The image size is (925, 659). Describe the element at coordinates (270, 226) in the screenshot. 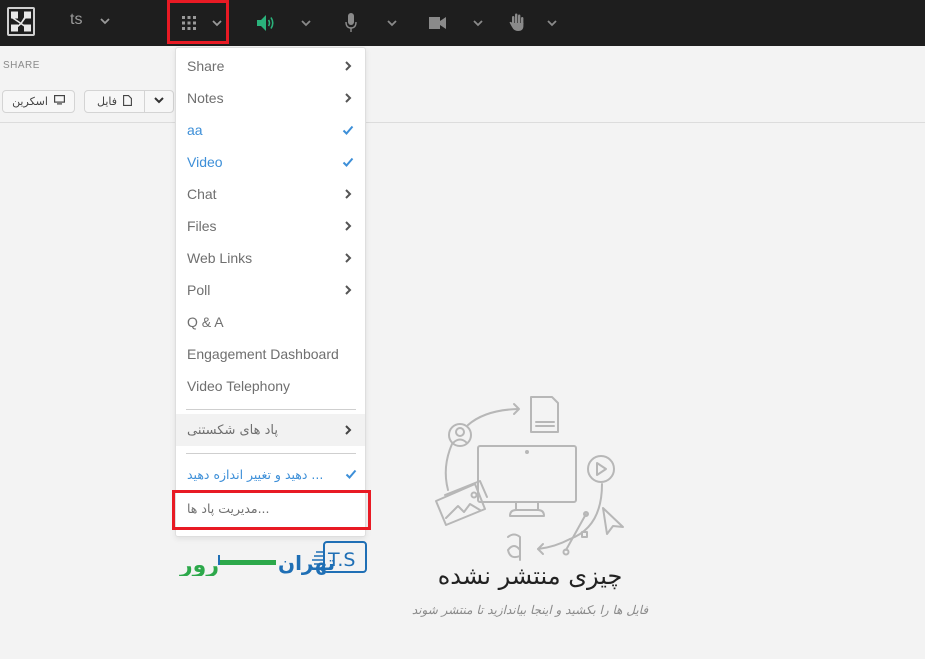

I see `menu-item-files: Files` at that location.